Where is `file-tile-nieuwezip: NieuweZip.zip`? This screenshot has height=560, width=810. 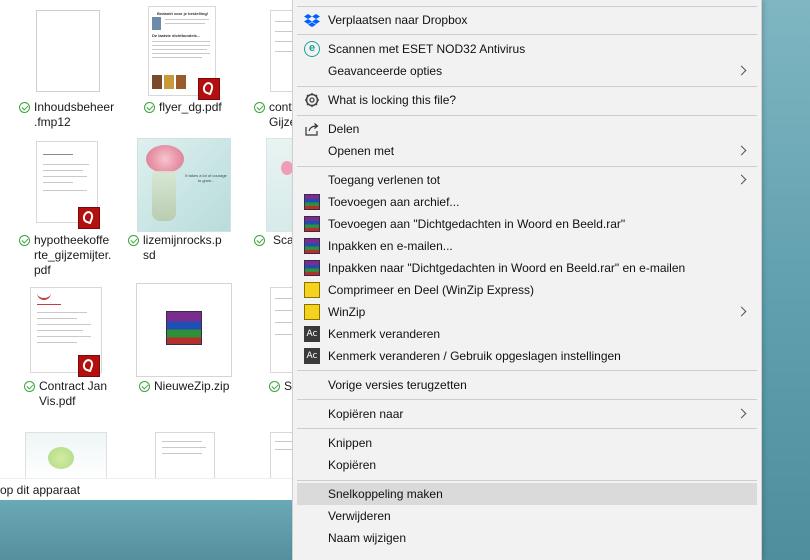
file-tile-nieuwezip: NieuweZip.zip is located at coordinates (176, 354).